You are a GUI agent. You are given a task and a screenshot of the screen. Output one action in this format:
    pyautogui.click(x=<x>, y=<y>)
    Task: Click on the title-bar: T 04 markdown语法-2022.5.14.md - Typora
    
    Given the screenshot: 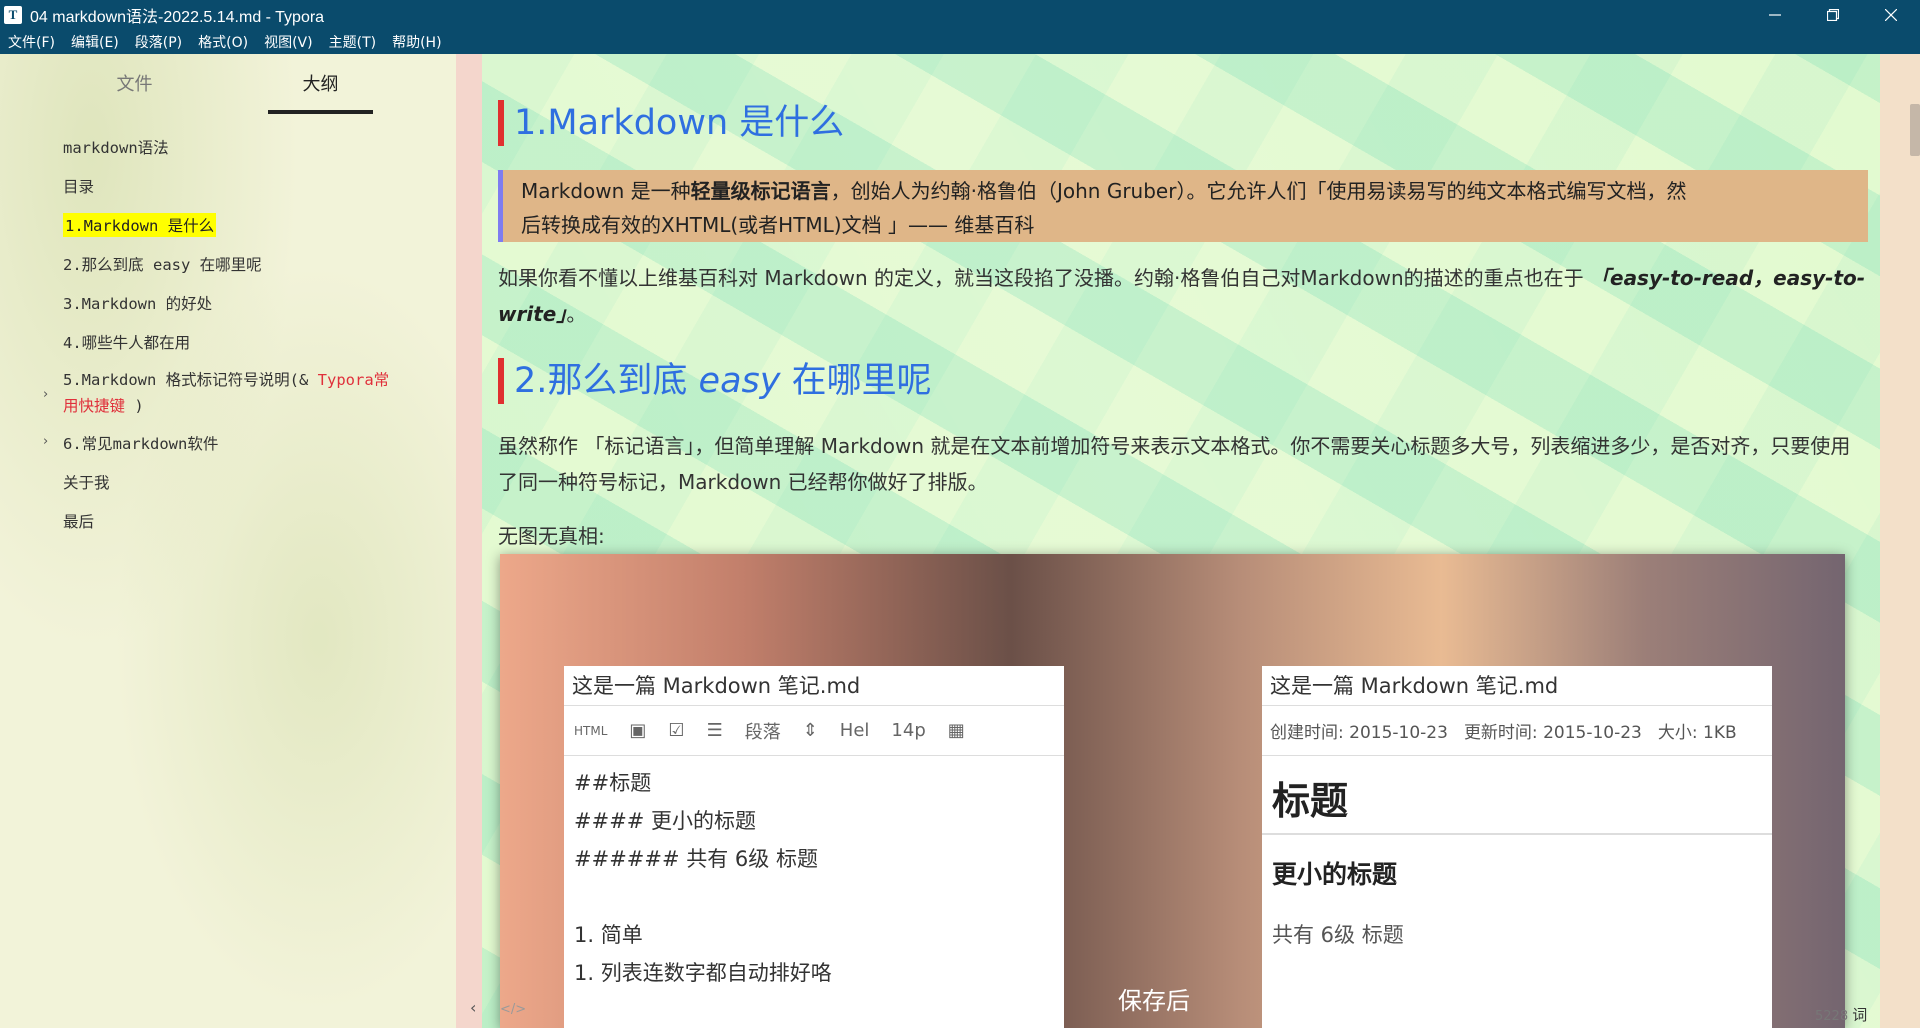 What is the action you would take?
    pyautogui.click(x=960, y=14)
    